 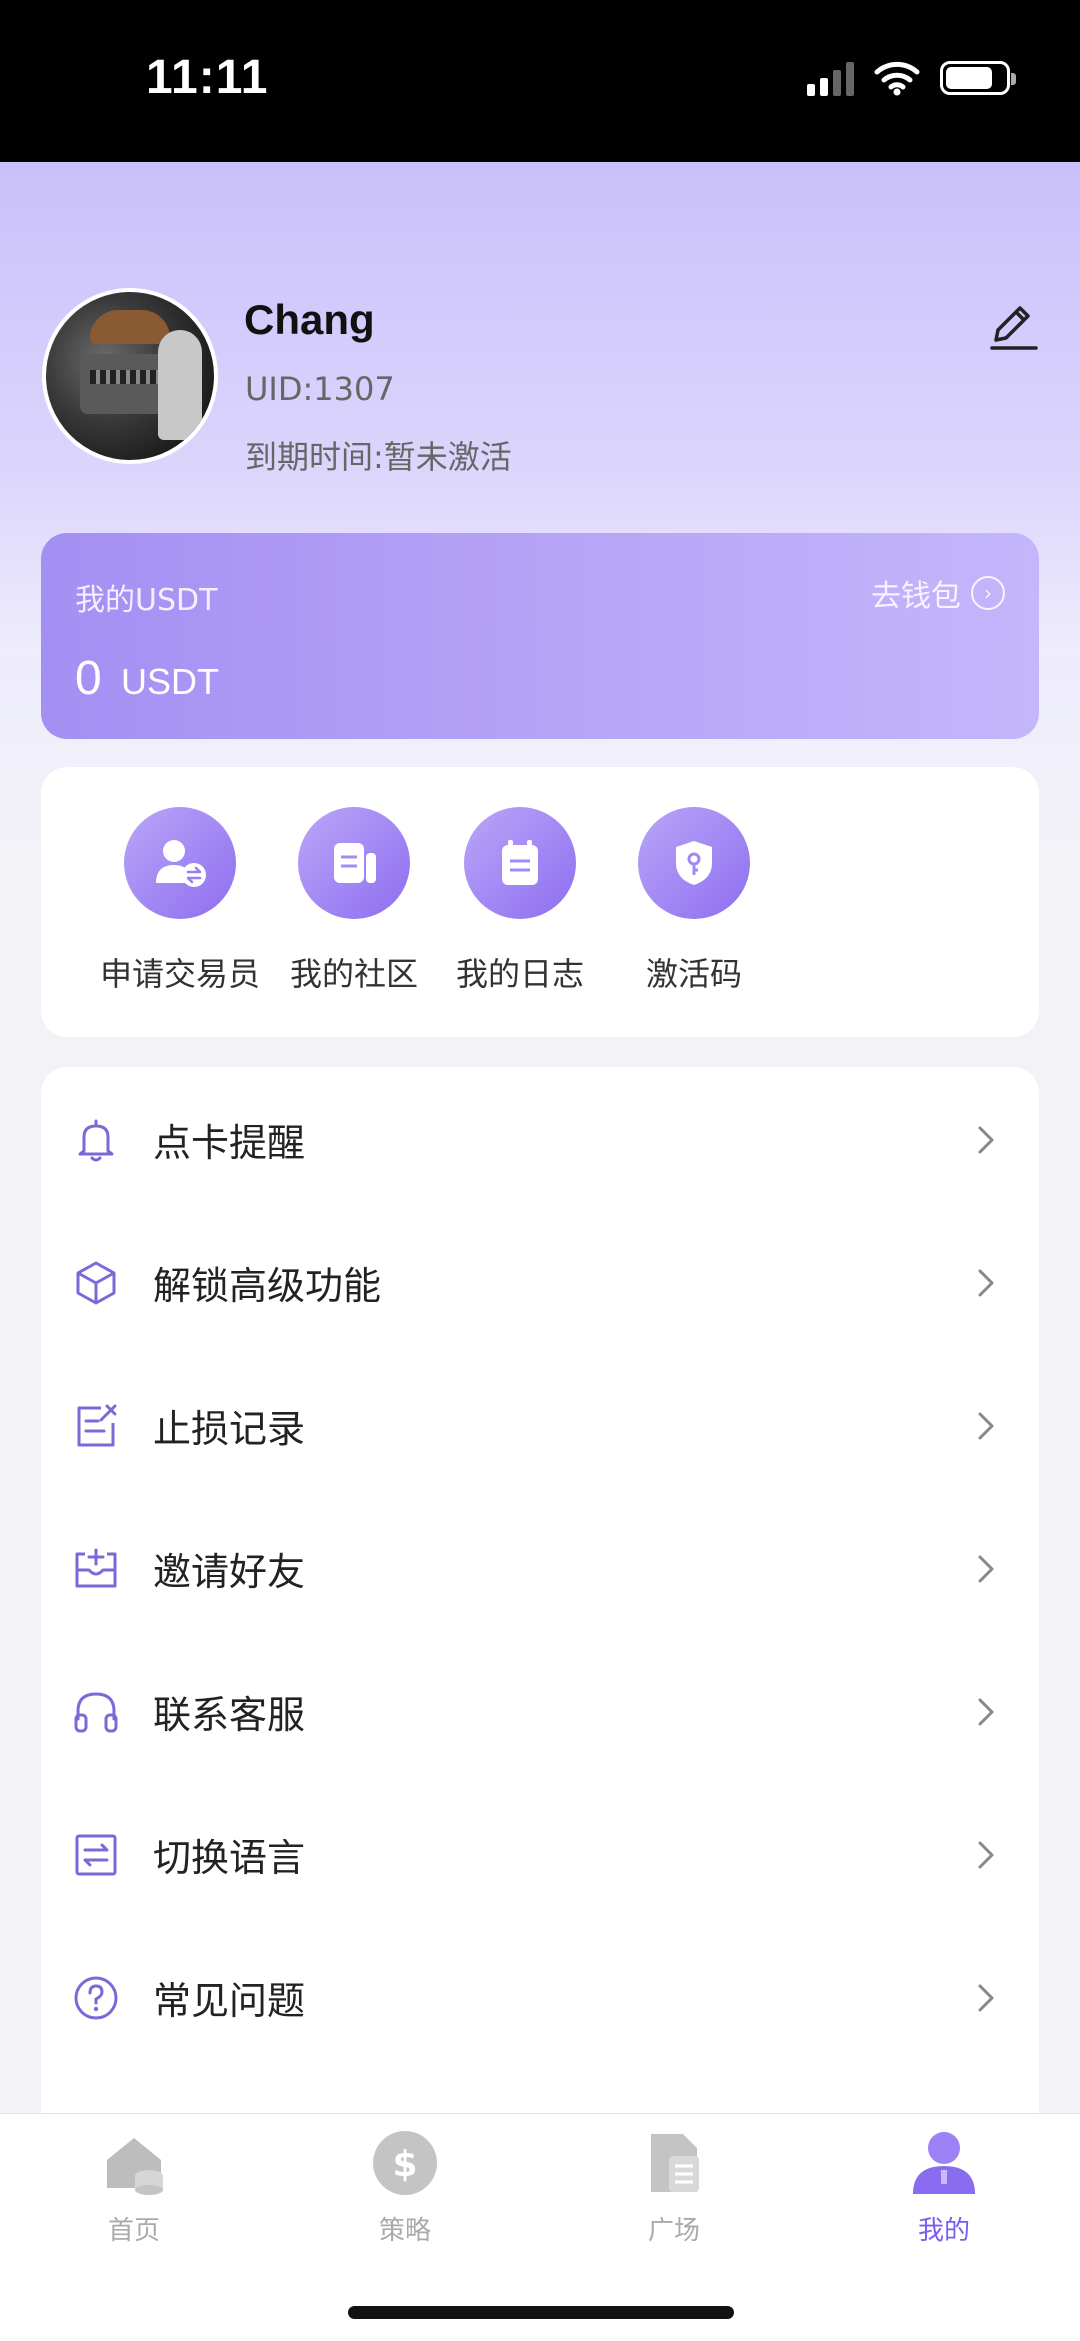 What do you see at coordinates (943, 2231) in the screenshot?
I see `tab-label: 我的` at bounding box center [943, 2231].